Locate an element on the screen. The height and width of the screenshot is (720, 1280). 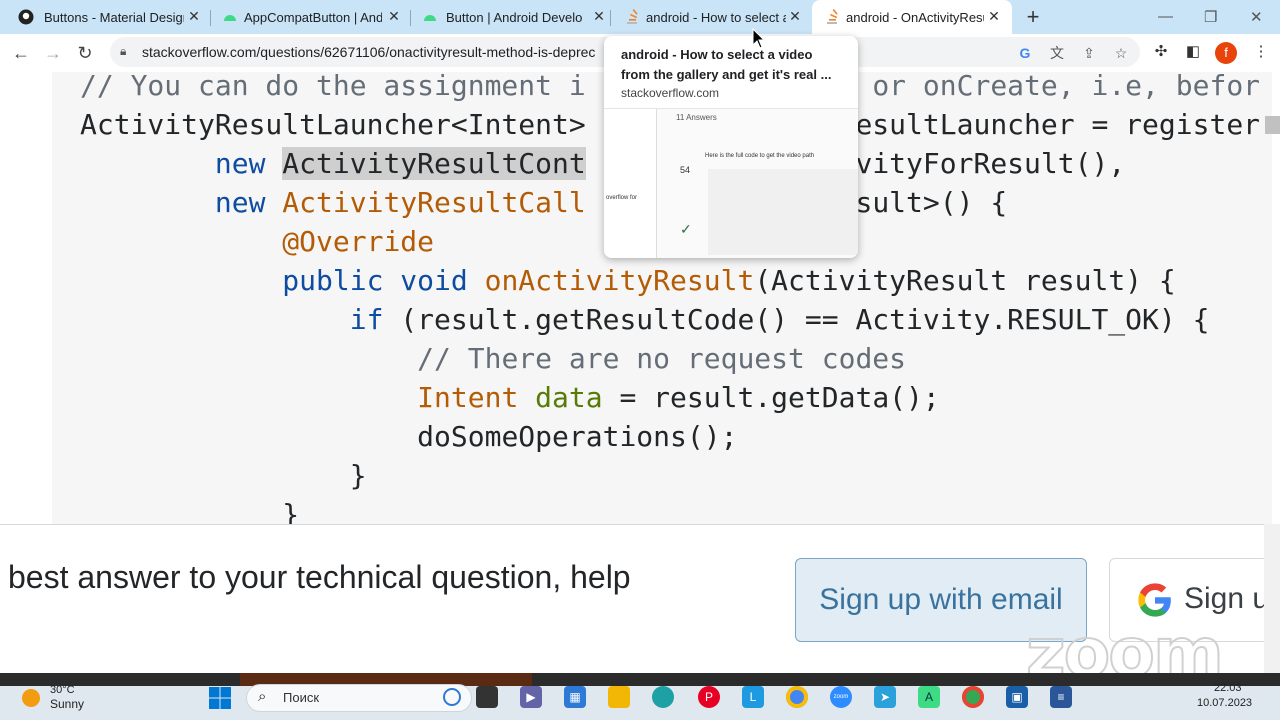
tab-1: AppCompatButton | And ✕ is located at coordinates (310, 17).